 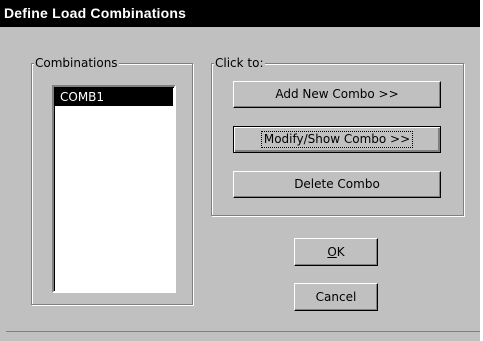 I want to click on list-item-comb1: COMB1, so click(x=114, y=97).